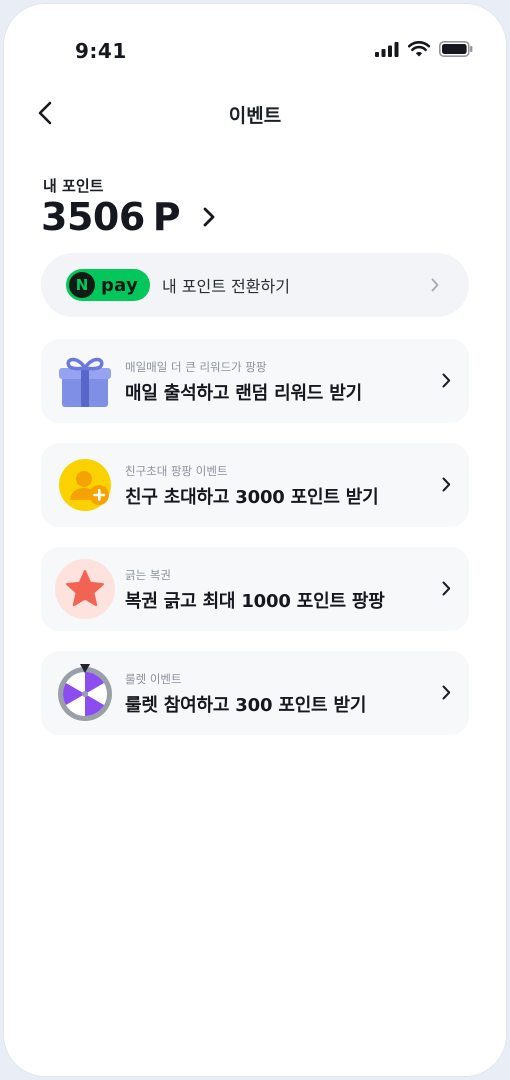  Describe the element at coordinates (246, 705) in the screenshot. I see `event-title: 룰렛 참여하고 300 포인트 받기` at that location.